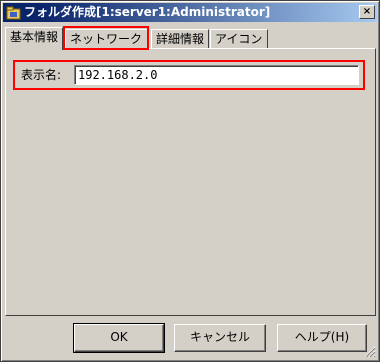 This screenshot has height=362, width=380. I want to click on title-bar: フォルダ作成[1:server1:Administrator] ×, so click(190, 12).